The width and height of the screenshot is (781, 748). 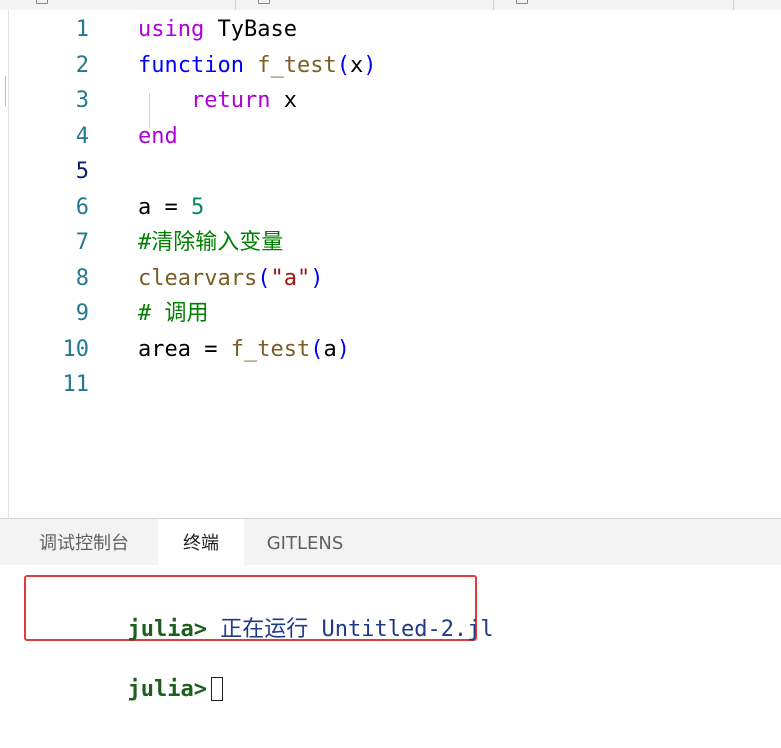 I want to click on code-text: #清除输入变量, so click(x=210, y=242).